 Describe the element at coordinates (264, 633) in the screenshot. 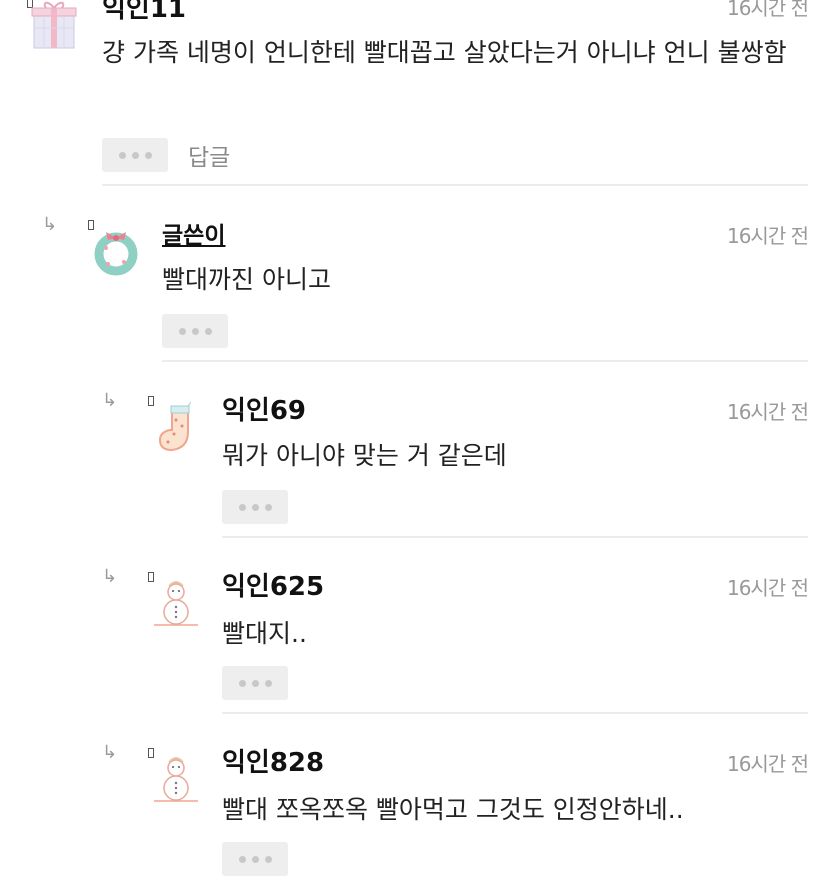

I see `comment-text: 빨대지..` at that location.